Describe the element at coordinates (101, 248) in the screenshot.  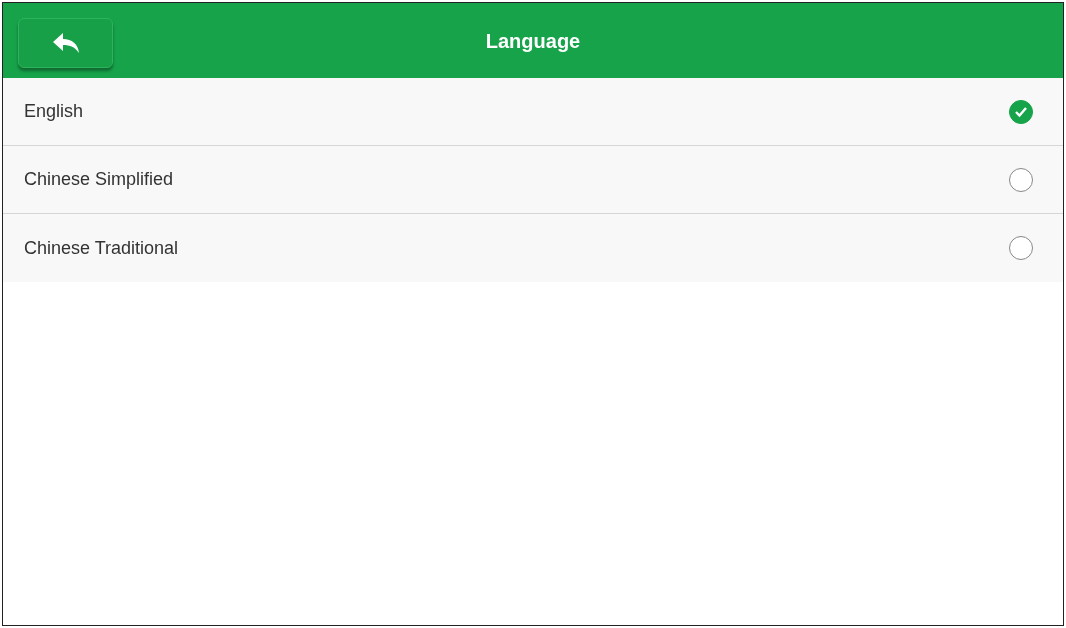
I see `language-label: Chinese Traditional` at that location.